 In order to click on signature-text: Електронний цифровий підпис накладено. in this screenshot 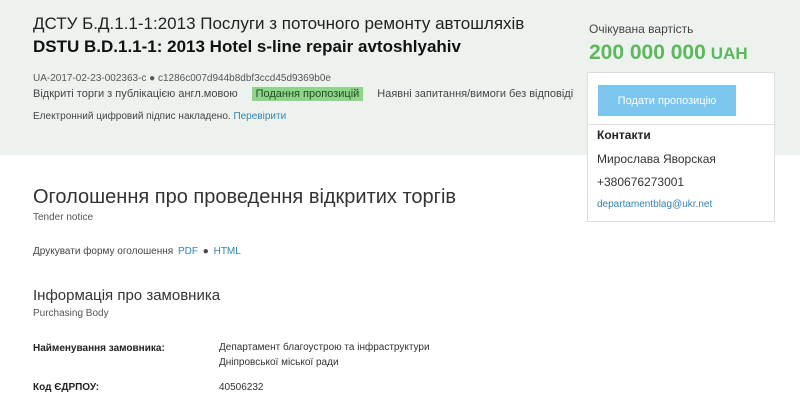, I will do `click(132, 116)`.